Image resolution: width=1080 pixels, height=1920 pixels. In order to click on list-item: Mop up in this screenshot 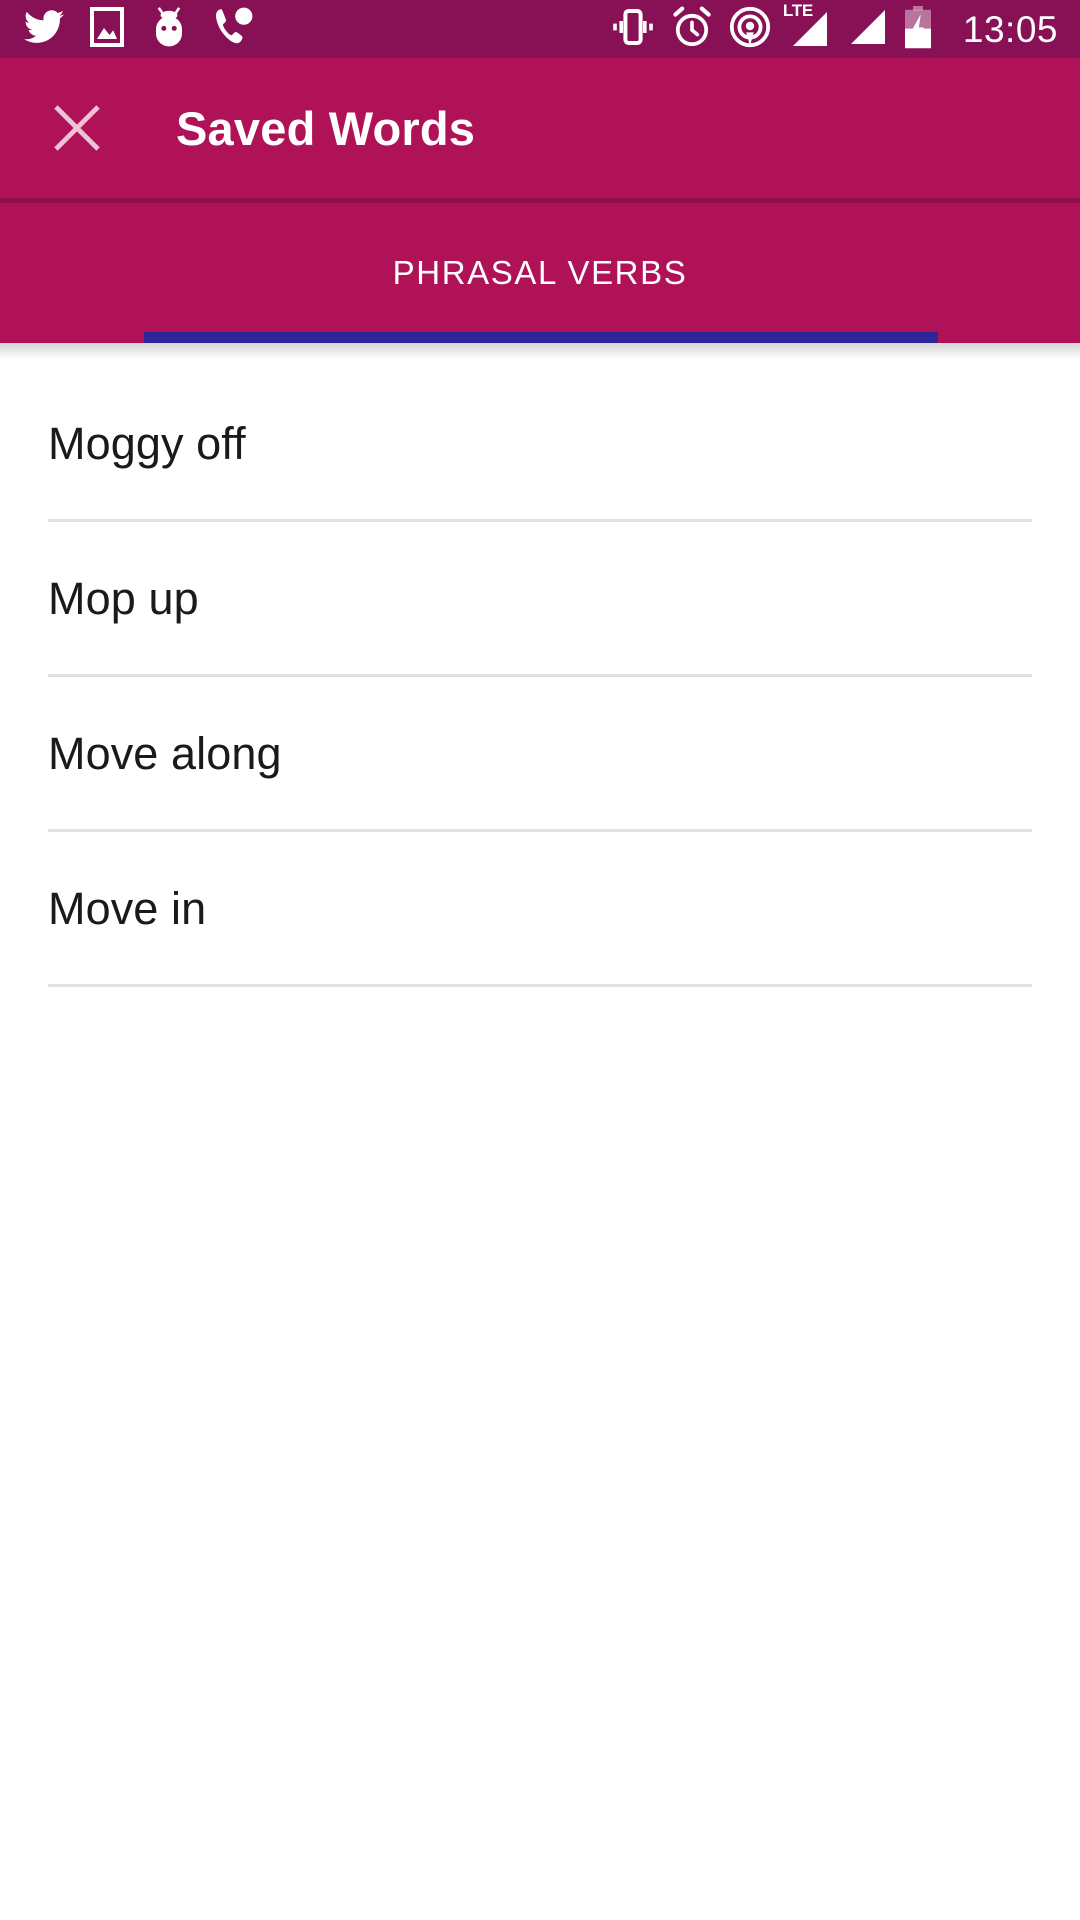, I will do `click(540, 598)`.